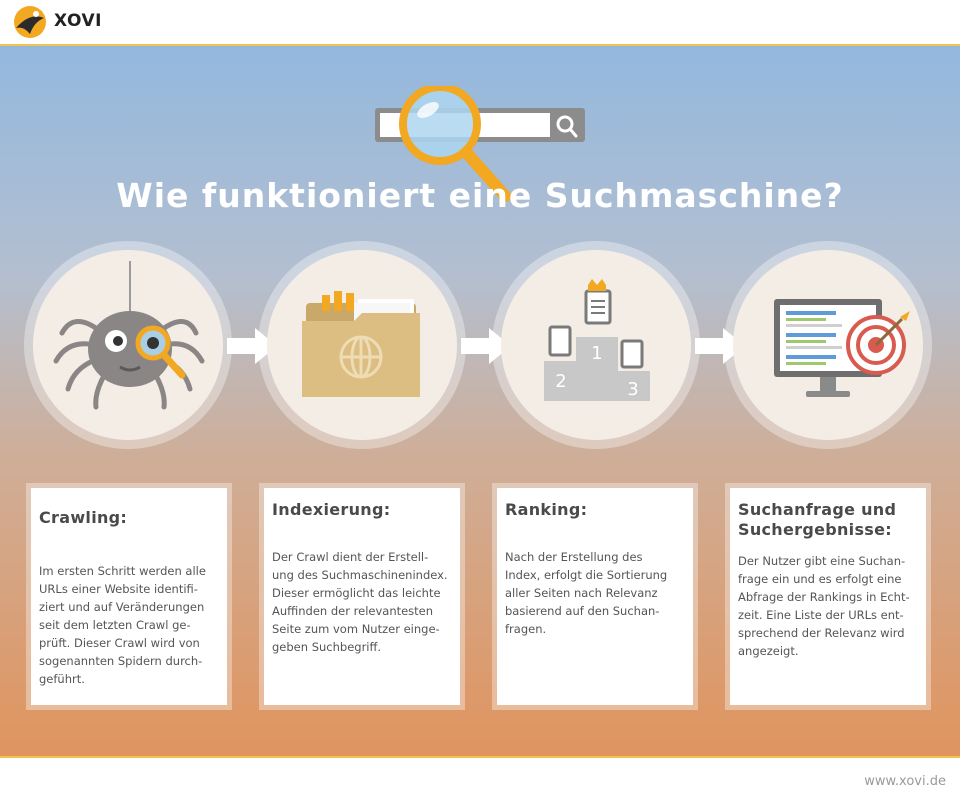 This screenshot has width=960, height=800. Describe the element at coordinates (480, 23) in the screenshot. I see `header-bar: XOVI` at that location.